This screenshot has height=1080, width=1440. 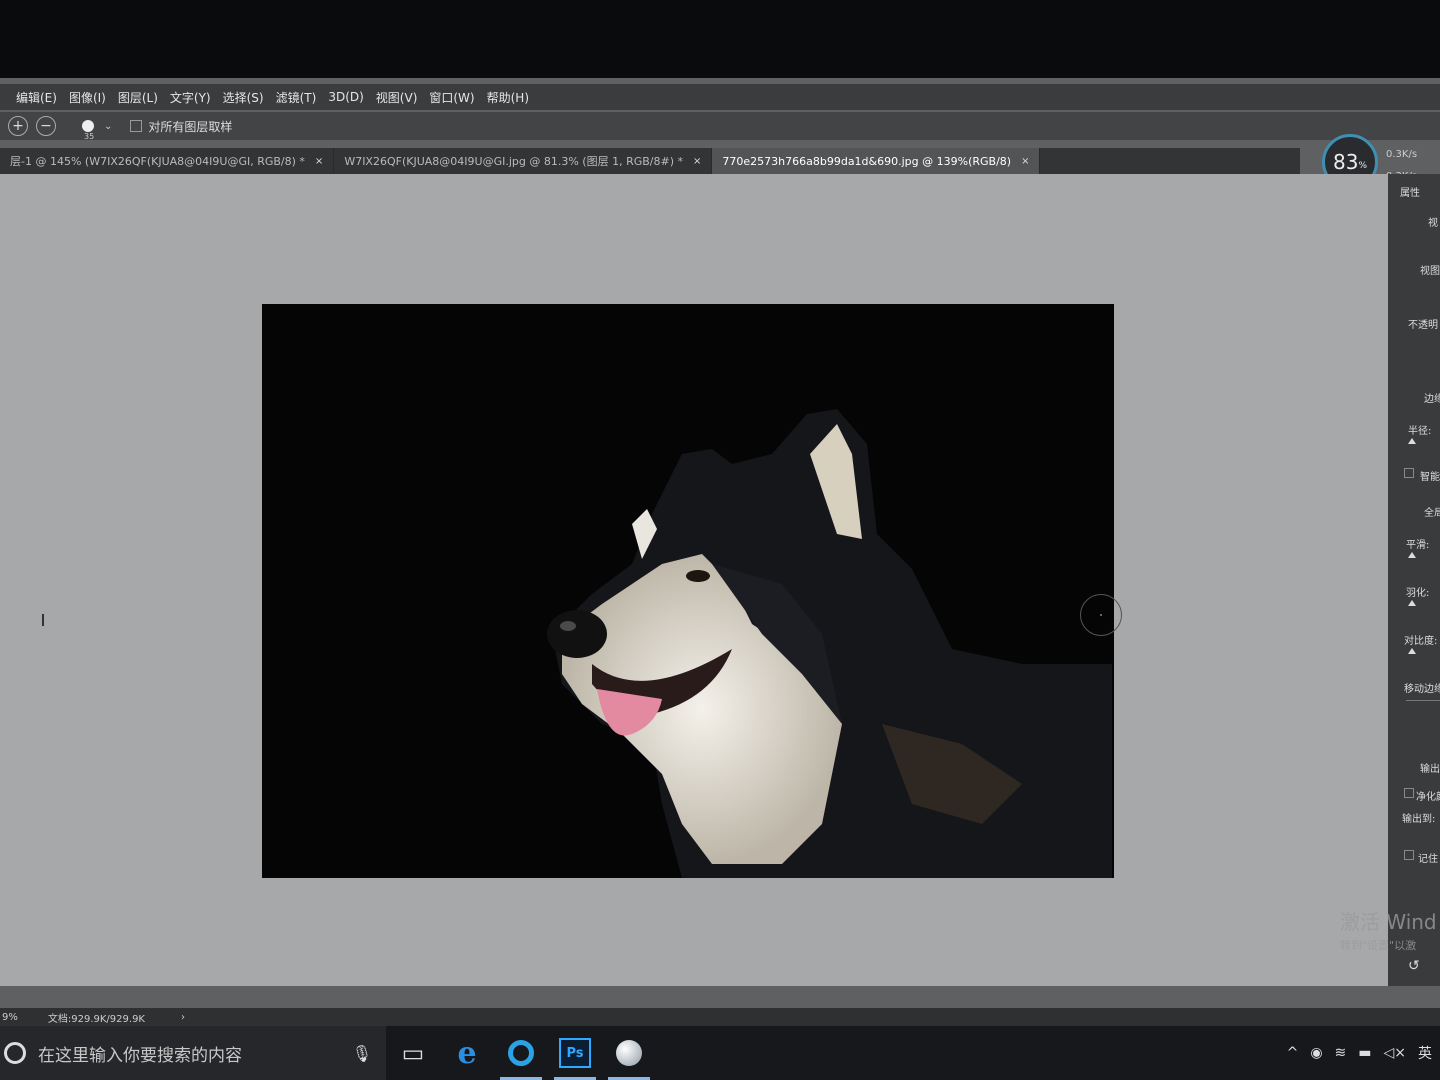 I want to click on shift-edge-slider, so click(x=1423, y=700).